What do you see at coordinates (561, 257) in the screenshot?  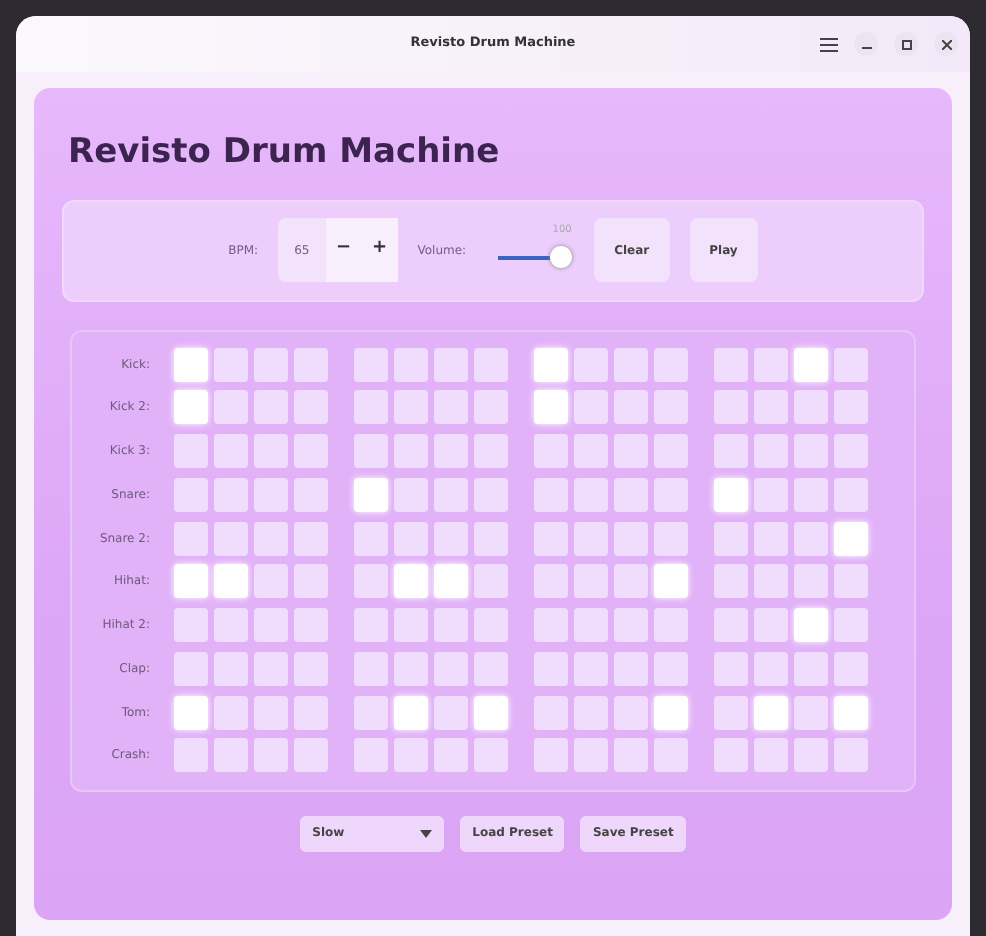 I see `slider-thumb` at bounding box center [561, 257].